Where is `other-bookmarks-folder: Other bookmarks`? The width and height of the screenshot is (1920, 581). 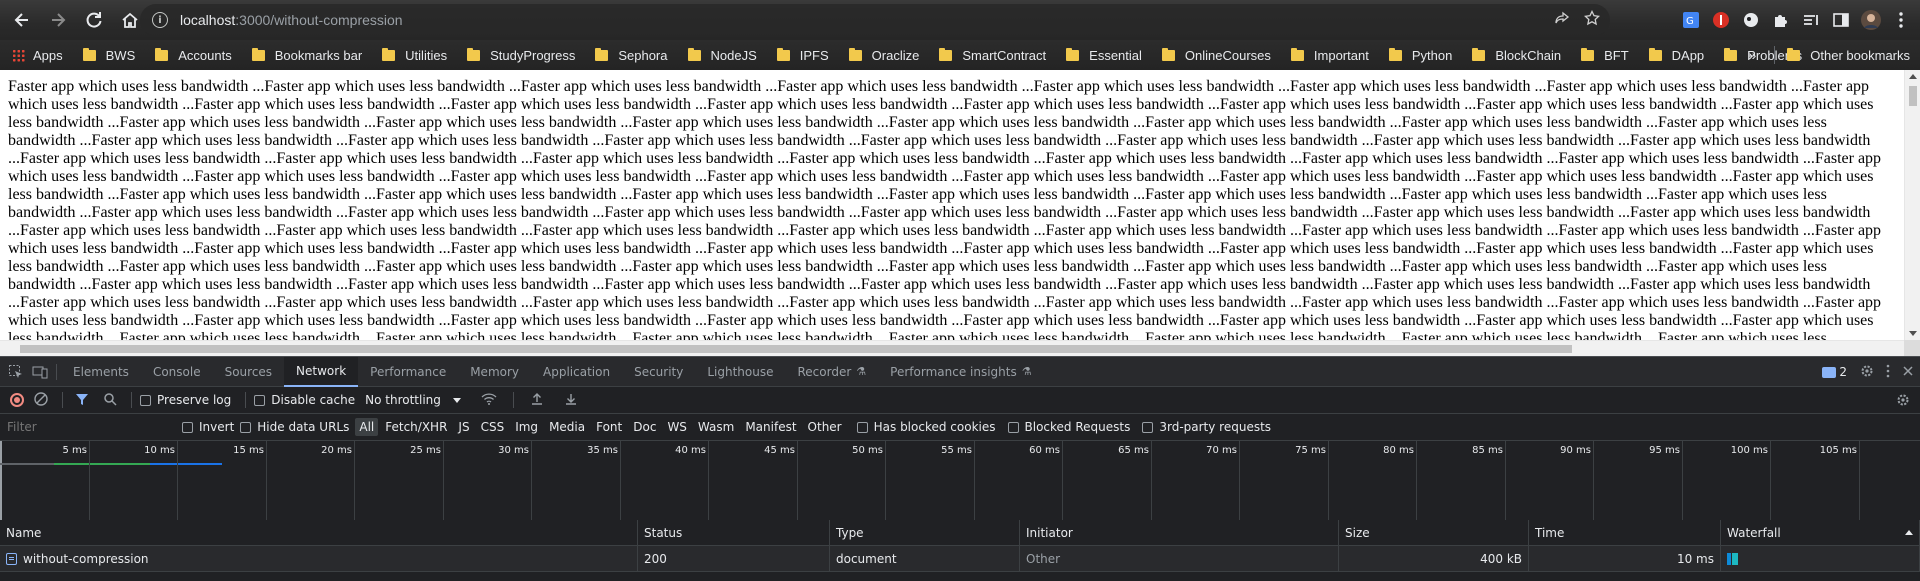 other-bookmarks-folder: Other bookmarks is located at coordinates (1848, 55).